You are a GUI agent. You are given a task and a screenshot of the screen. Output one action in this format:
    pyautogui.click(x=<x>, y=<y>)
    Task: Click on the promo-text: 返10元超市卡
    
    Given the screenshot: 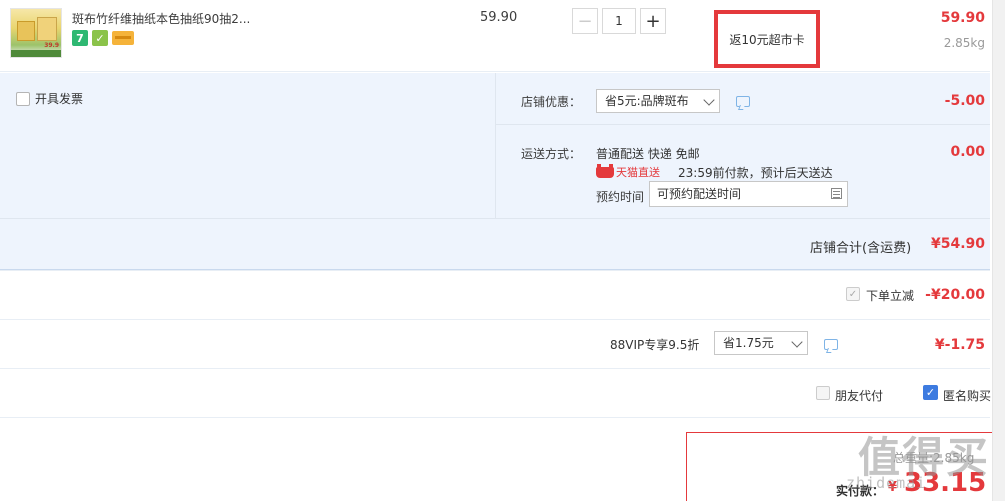 What is the action you would take?
    pyautogui.click(x=767, y=39)
    